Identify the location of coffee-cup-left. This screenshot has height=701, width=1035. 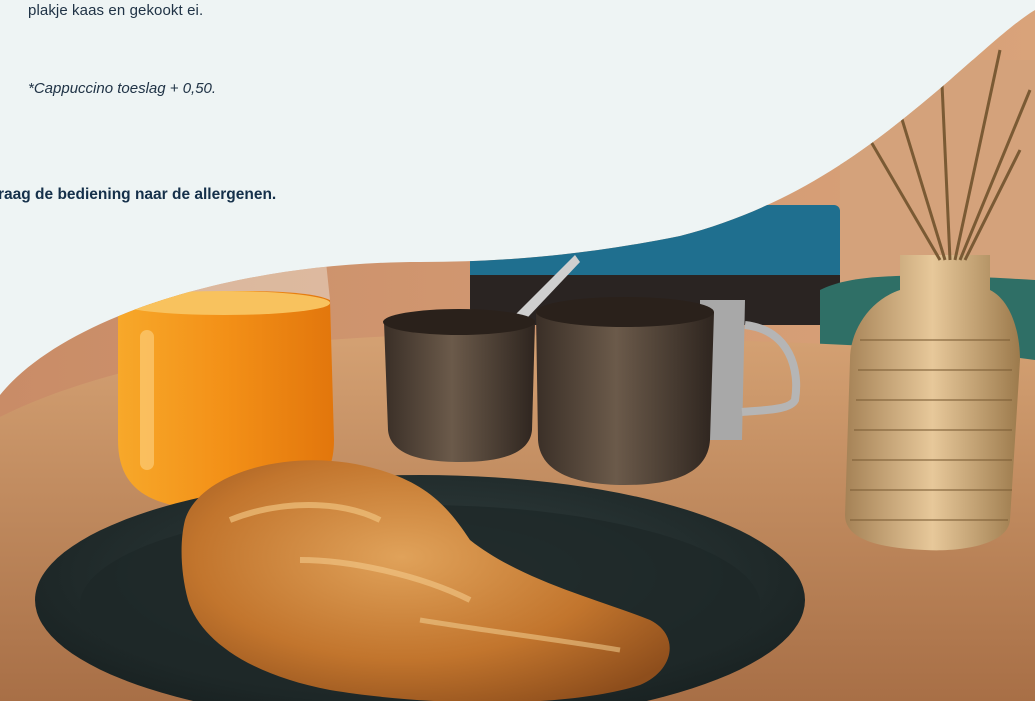
(459, 385).